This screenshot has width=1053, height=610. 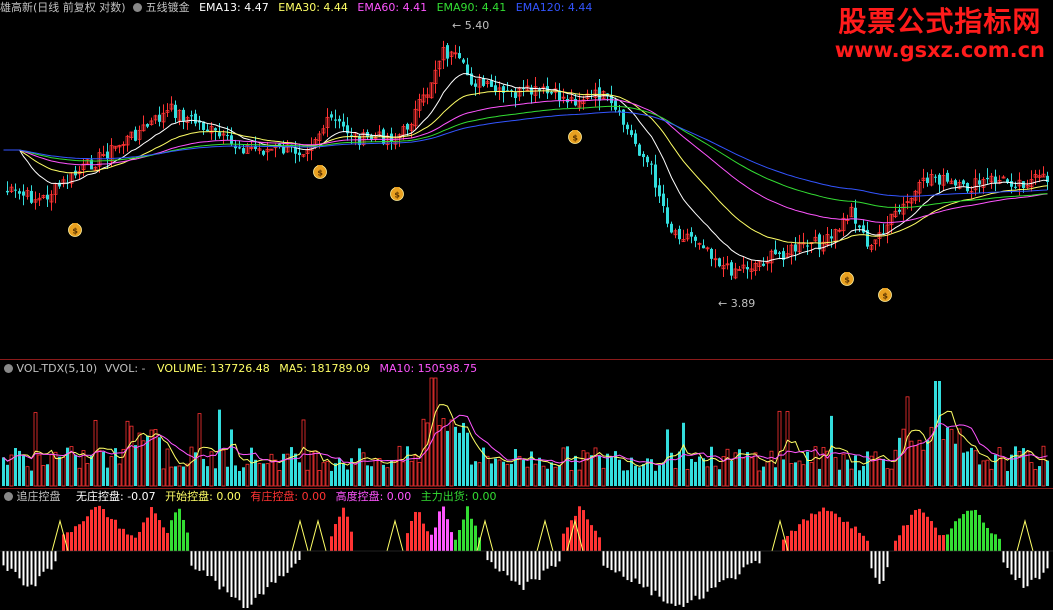 What do you see at coordinates (313, 7) in the screenshot?
I see `ema30-value: EMA30: 4.44` at bounding box center [313, 7].